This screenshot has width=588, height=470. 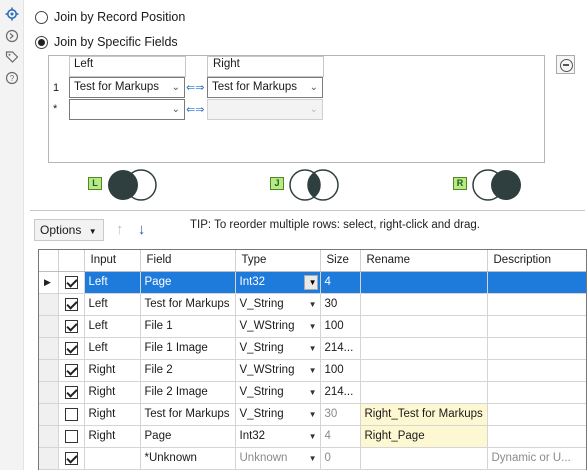 What do you see at coordinates (265, 87) in the screenshot?
I see `right-field-select: Test for Markups ⌄` at bounding box center [265, 87].